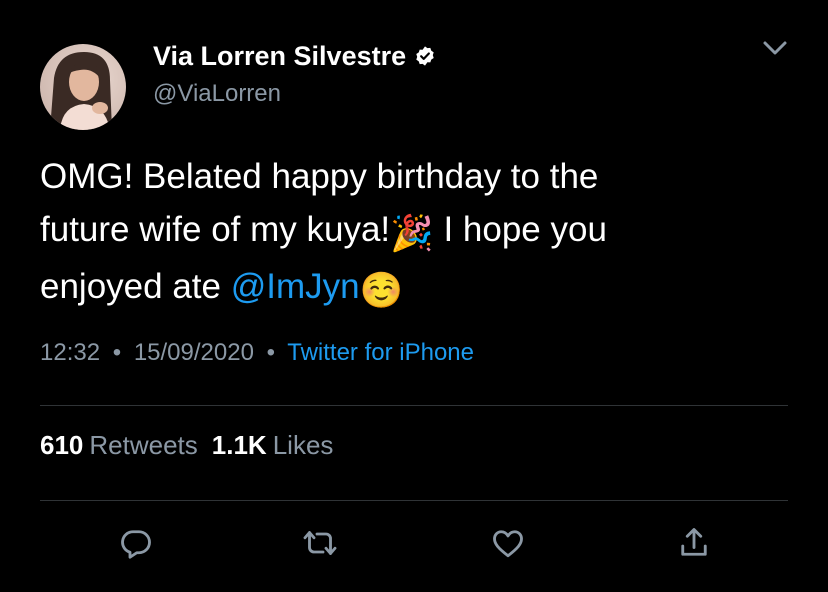  What do you see at coordinates (135, 286) in the screenshot?
I see `tweet-text-segment: enjoyed ate` at bounding box center [135, 286].